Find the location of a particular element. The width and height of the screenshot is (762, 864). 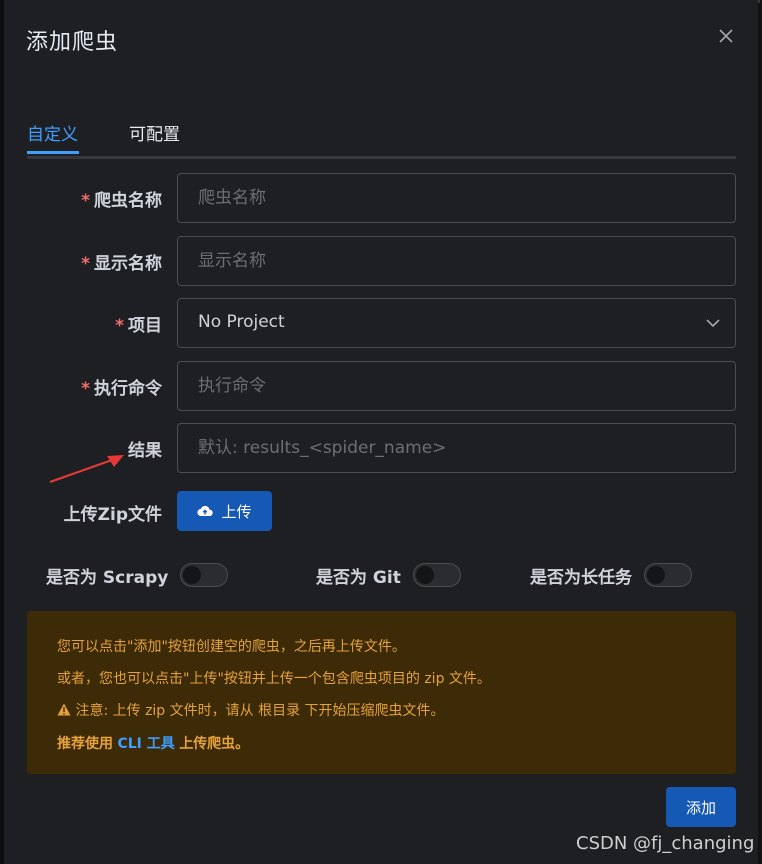

annotation-arrow-icon is located at coordinates (86, 469).